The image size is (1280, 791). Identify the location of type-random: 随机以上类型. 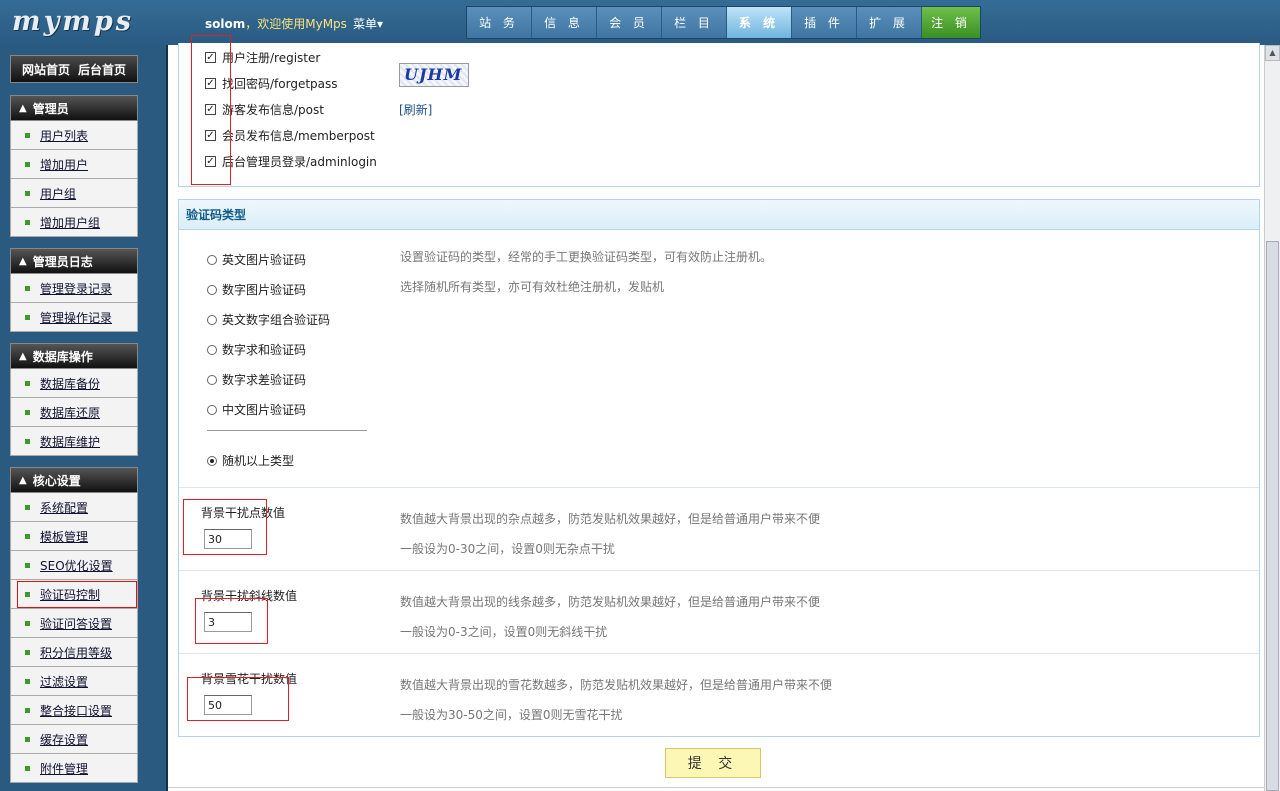
(250, 460).